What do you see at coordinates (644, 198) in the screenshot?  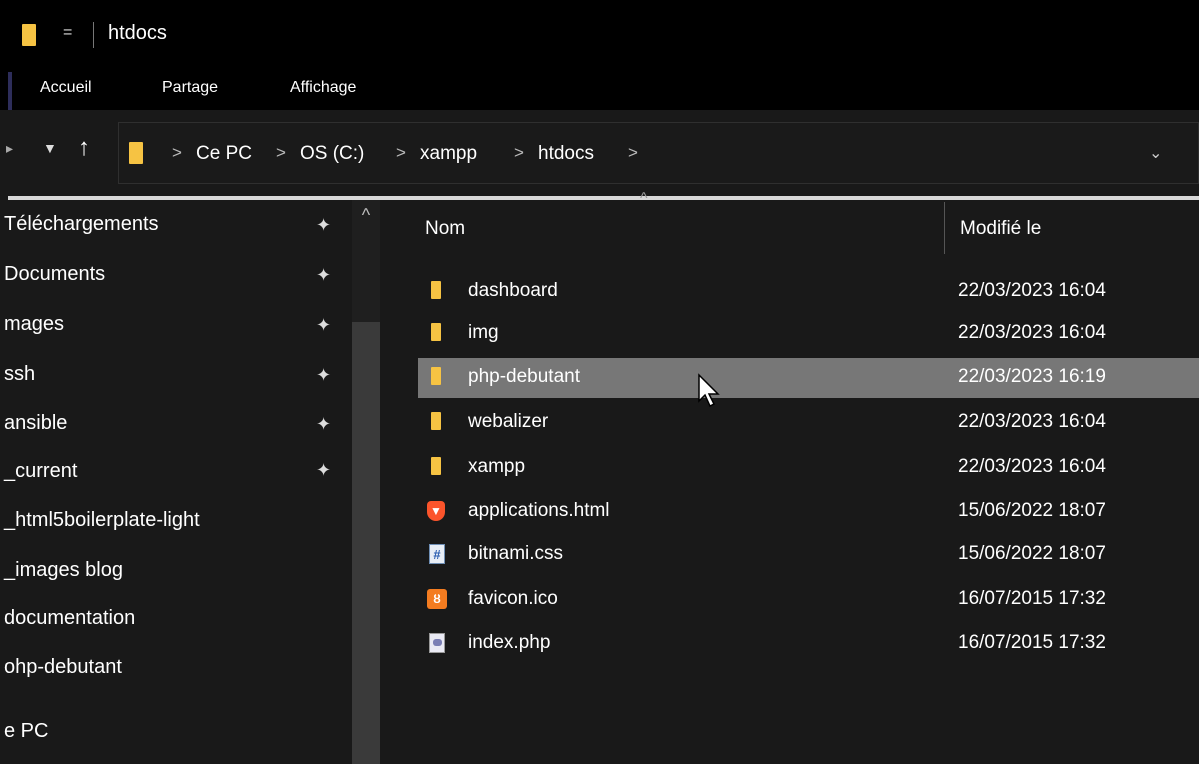 I see `sort-ascending-caret-icon: ^` at bounding box center [644, 198].